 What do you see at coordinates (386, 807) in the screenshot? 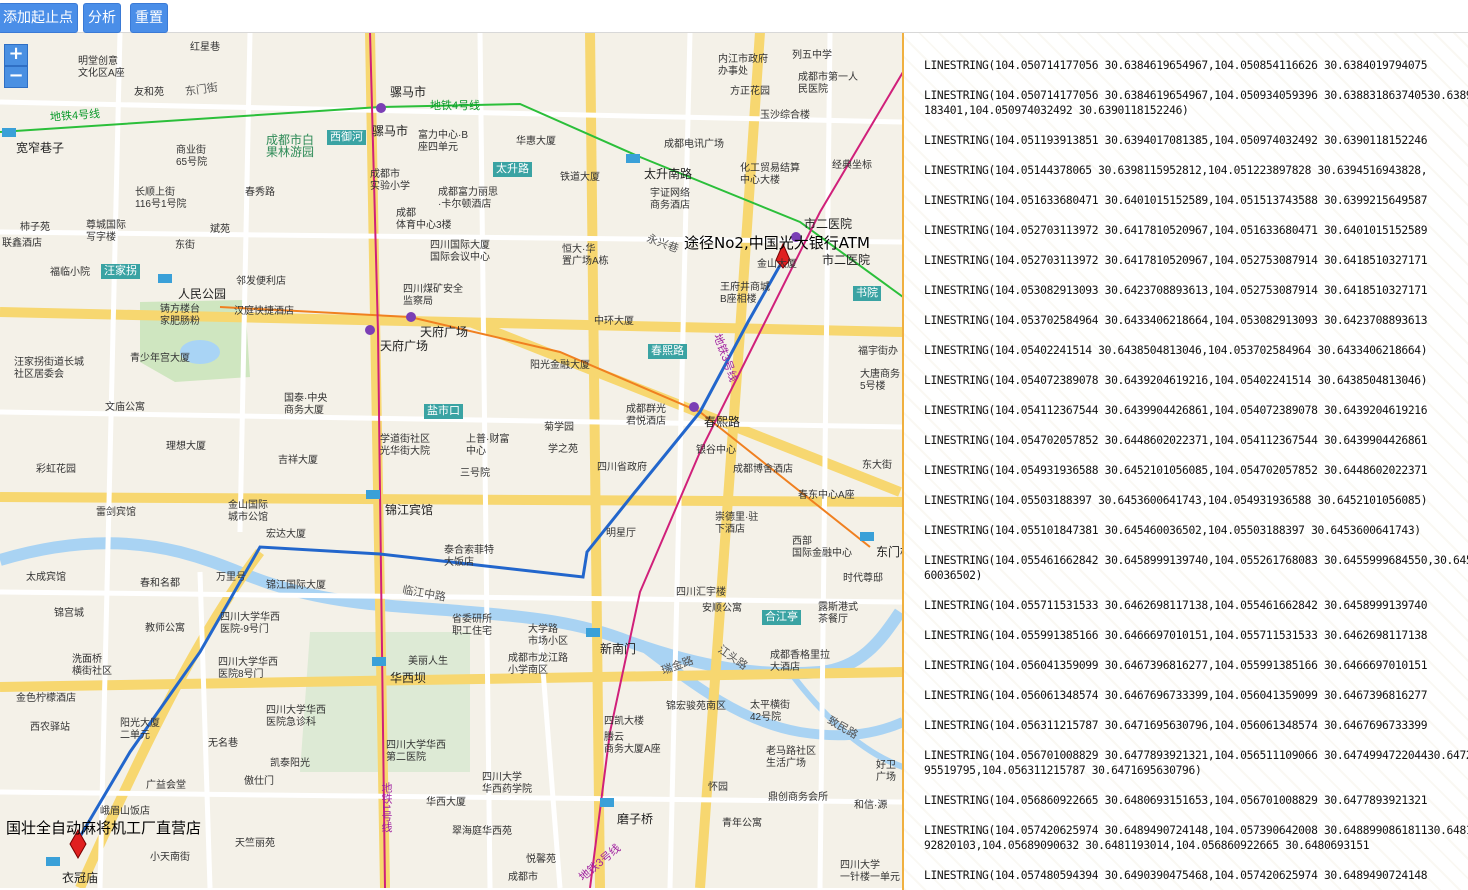
I see `metro-line-label: 地铁1号线` at bounding box center [386, 807].